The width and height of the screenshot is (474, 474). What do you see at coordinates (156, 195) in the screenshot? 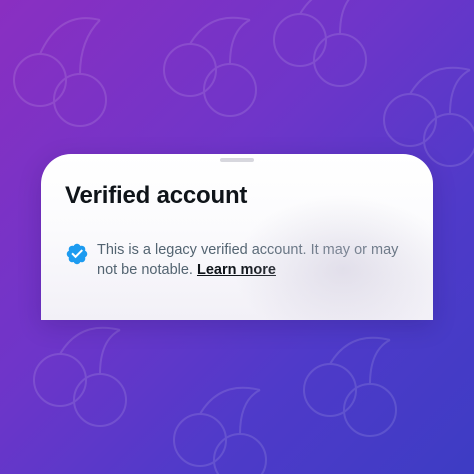
I see `sheet-title: Verified account` at bounding box center [156, 195].